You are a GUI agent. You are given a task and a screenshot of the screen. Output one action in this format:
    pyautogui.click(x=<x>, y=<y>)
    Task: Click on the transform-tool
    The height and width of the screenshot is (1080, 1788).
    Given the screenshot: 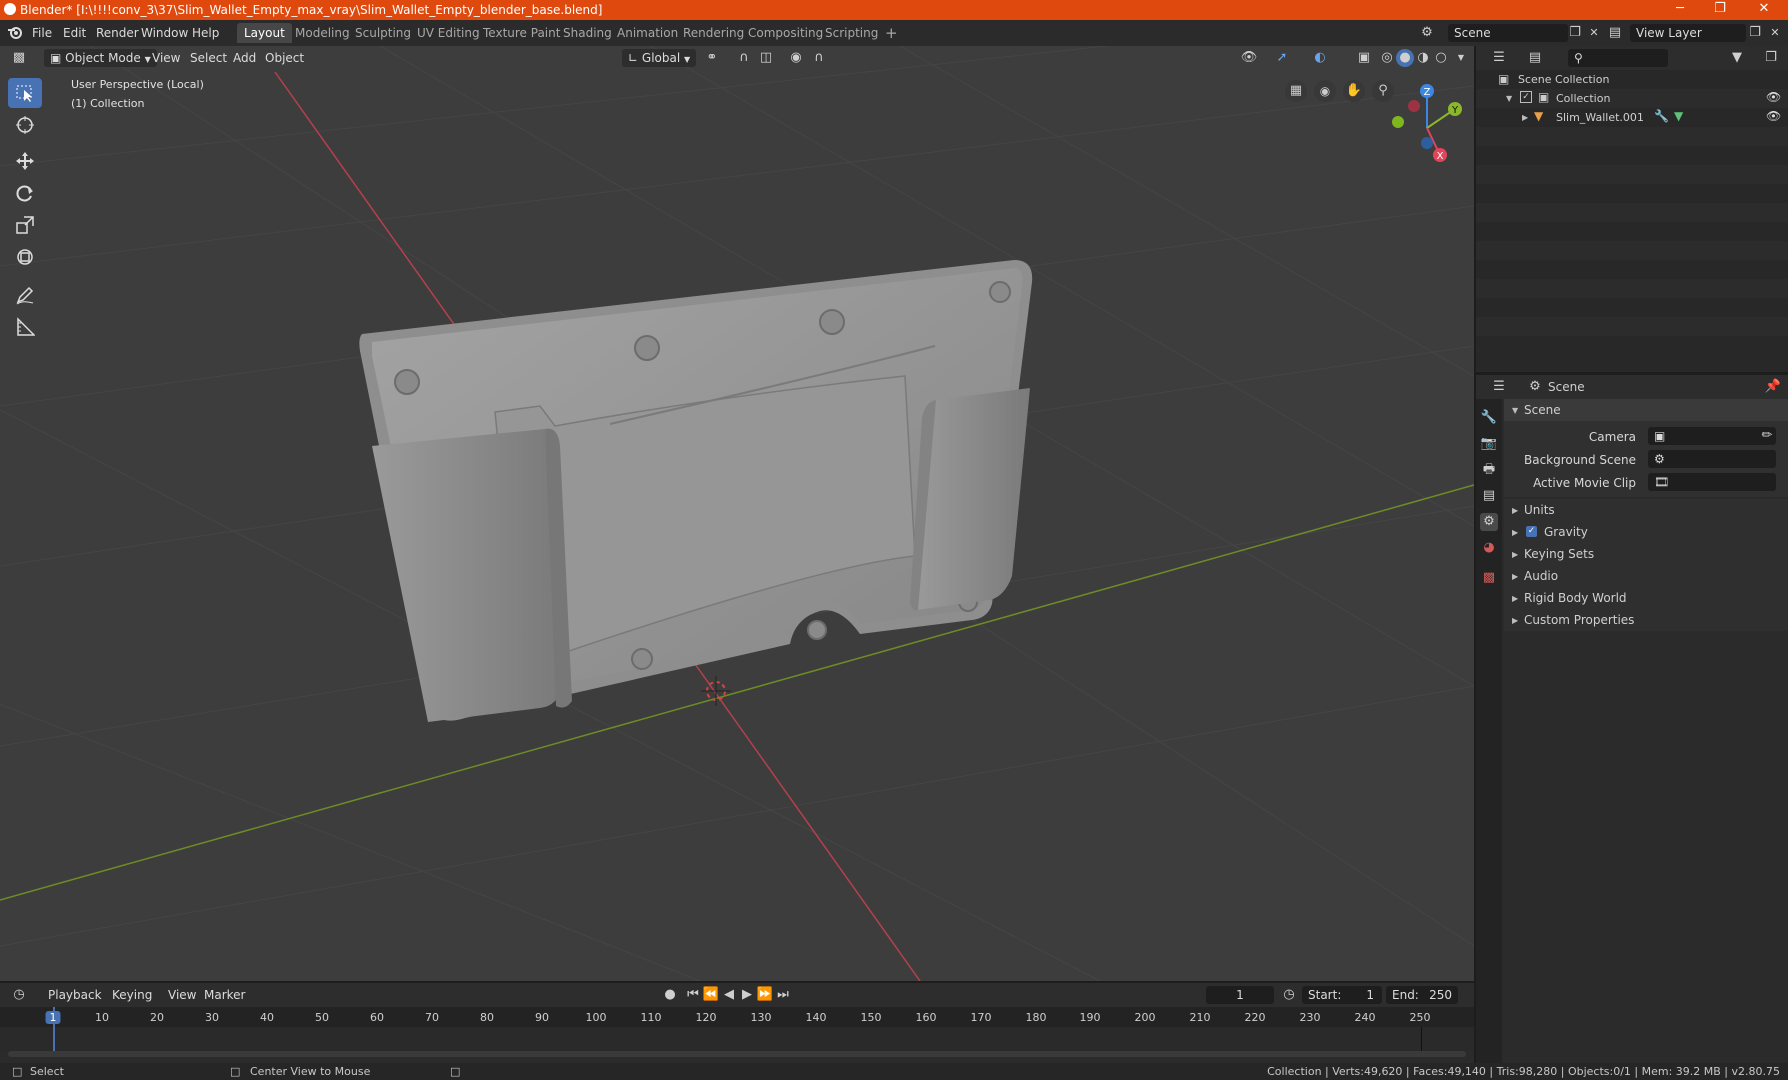 What is the action you would take?
    pyautogui.click(x=25, y=257)
    